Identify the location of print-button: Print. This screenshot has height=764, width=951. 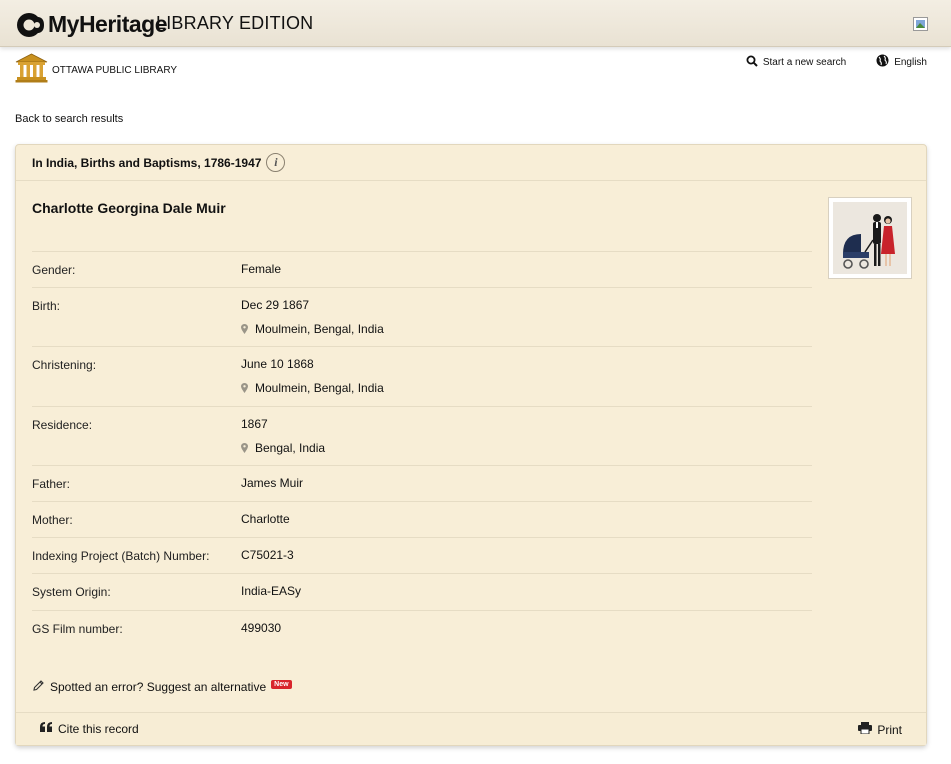
(880, 729).